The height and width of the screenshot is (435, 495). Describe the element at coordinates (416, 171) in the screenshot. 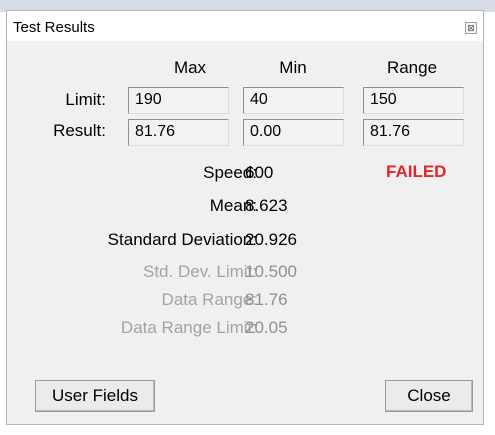

I see `status-failed: FAILED` at that location.